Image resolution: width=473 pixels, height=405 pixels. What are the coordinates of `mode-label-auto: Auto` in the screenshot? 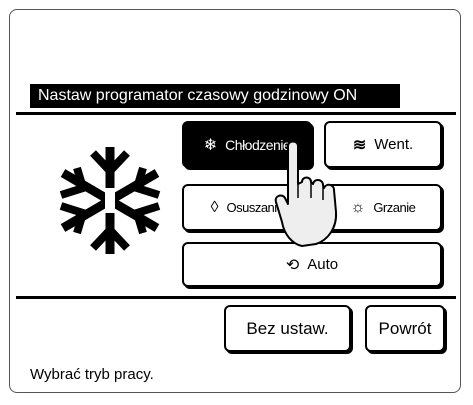 It's located at (323, 264).